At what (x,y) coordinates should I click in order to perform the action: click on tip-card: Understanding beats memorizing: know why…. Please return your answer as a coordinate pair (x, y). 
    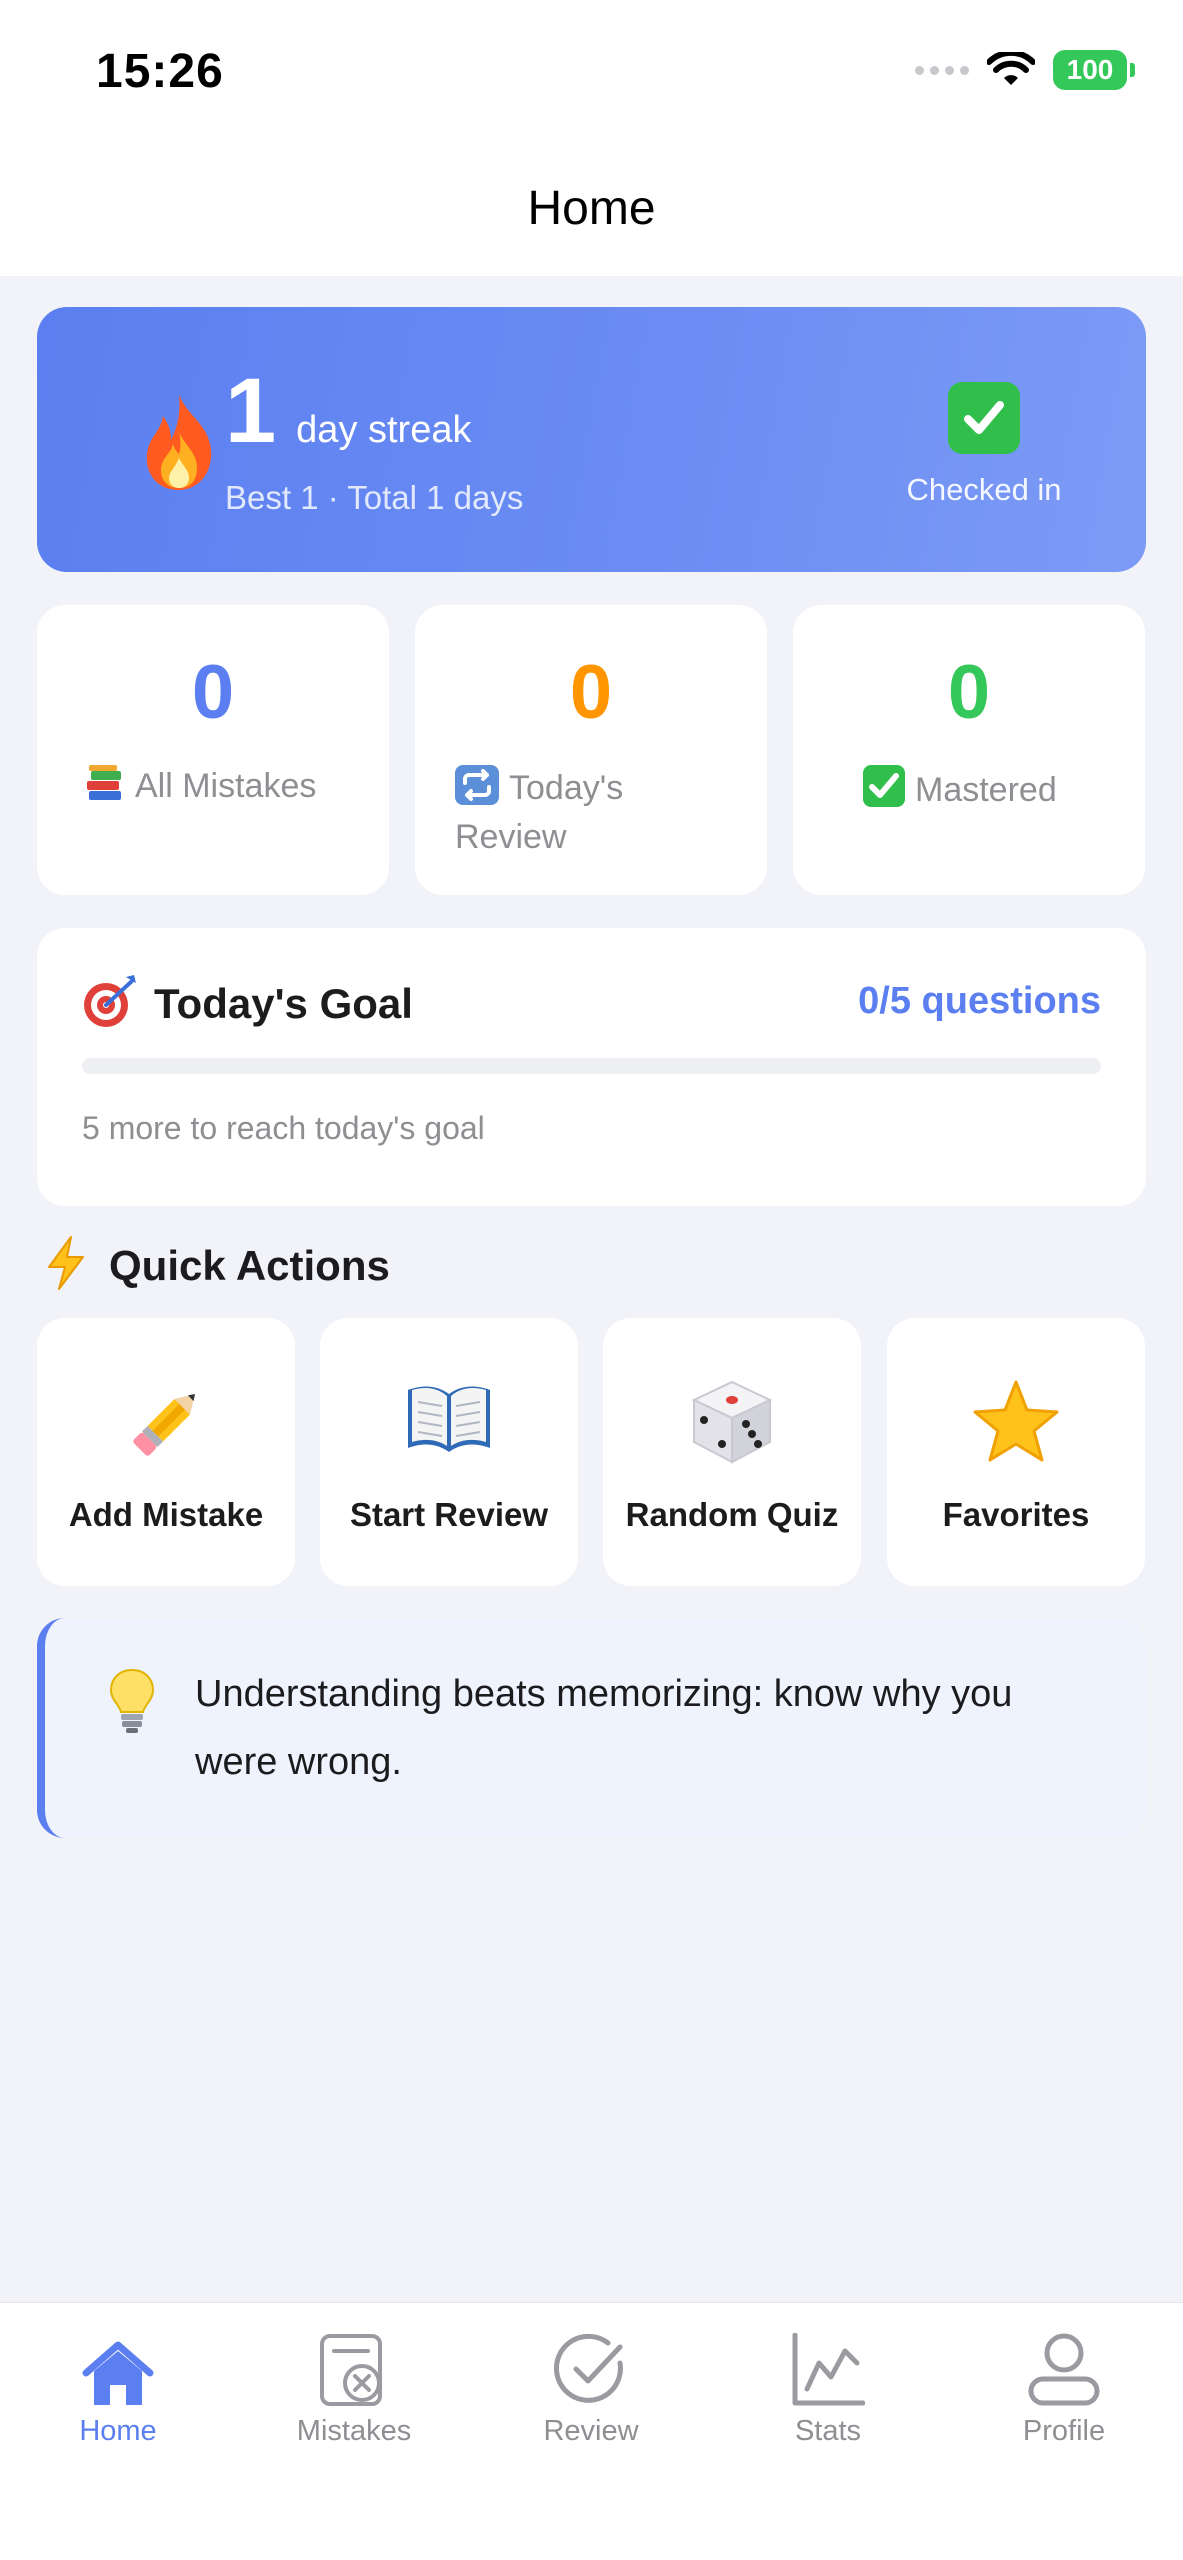
    Looking at the image, I should click on (591, 1728).